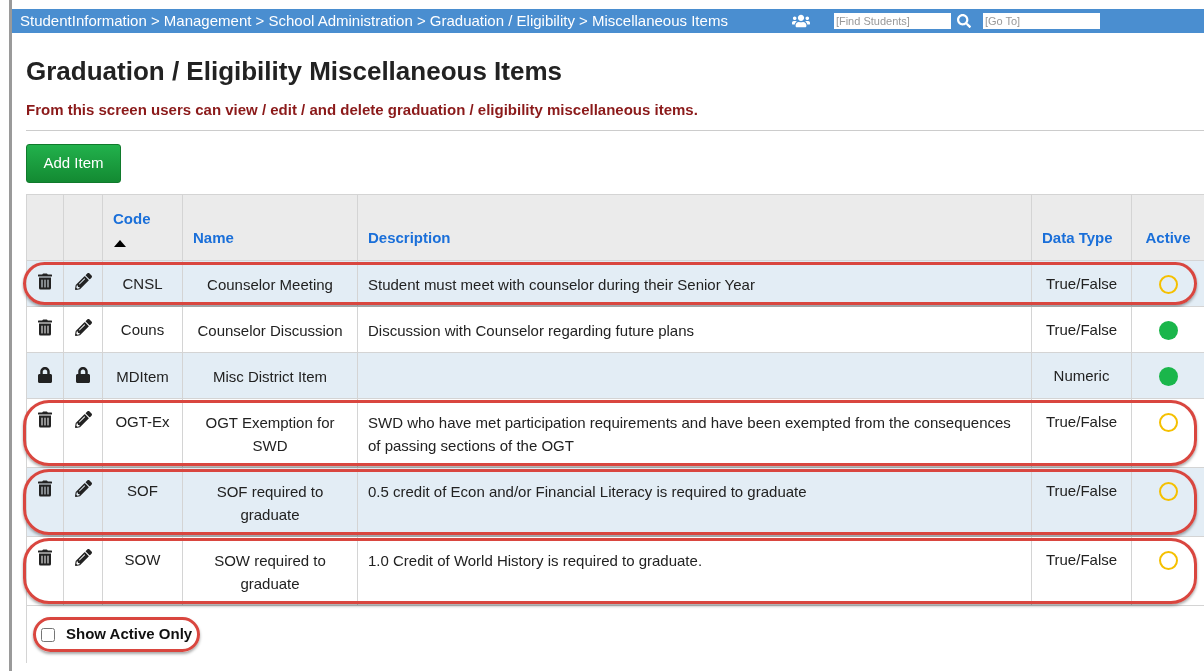 This screenshot has height=671, width=1204. I want to click on users-icon, so click(800, 21).